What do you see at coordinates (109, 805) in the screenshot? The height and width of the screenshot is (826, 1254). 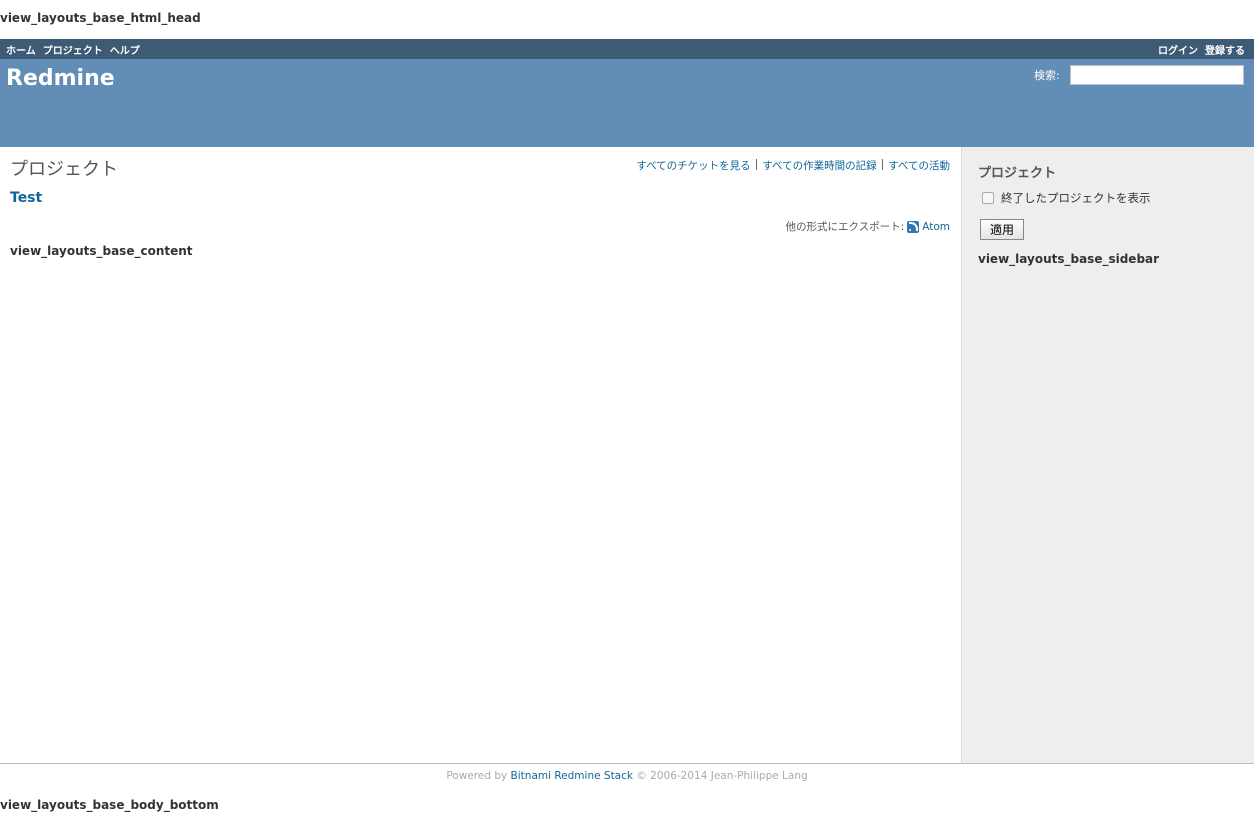 I see `hook-body-bottom: view_layouts_base_body_bottom` at bounding box center [109, 805].